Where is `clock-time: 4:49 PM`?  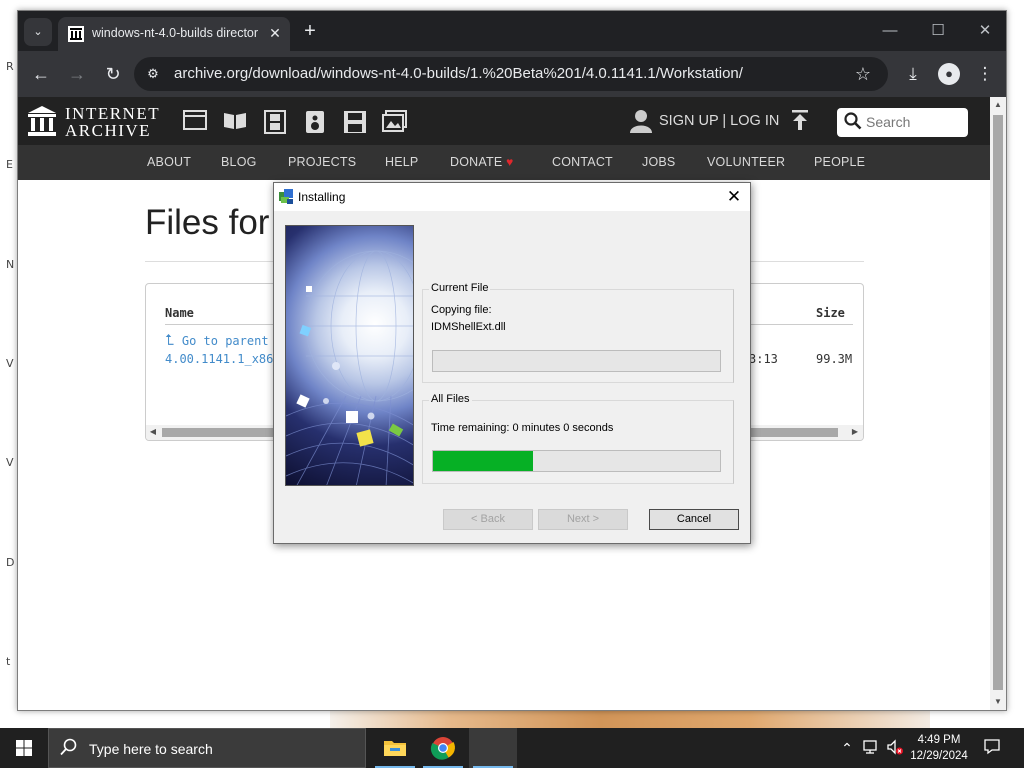
clock-time: 4:49 PM is located at coordinates (939, 740).